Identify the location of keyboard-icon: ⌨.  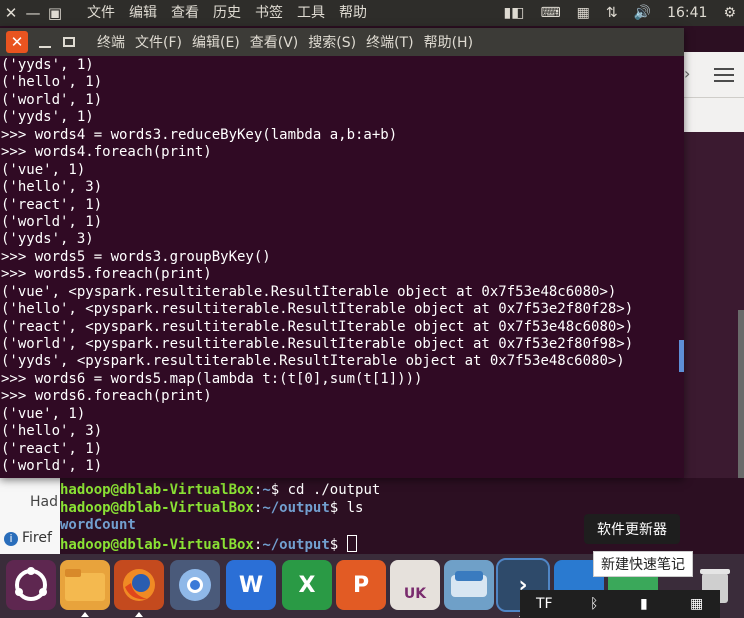
(550, 13).